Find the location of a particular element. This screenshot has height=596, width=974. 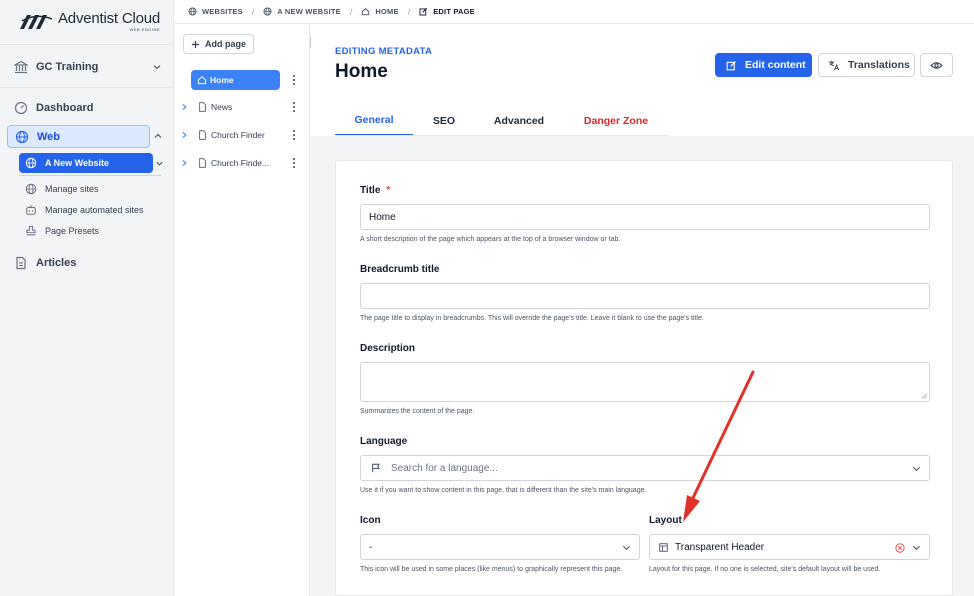

nav-dashboard: Dashboard is located at coordinates (53, 108).